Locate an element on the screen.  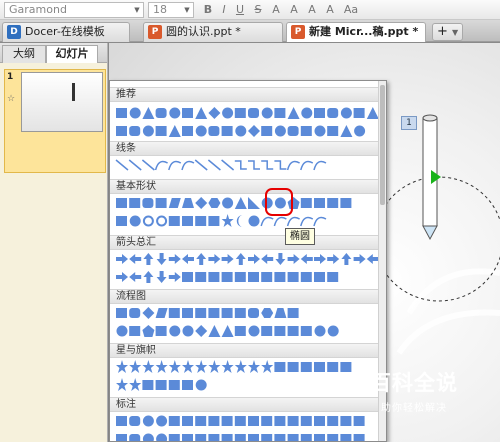
shrink-font-button: A is located at coordinates (330, 10).